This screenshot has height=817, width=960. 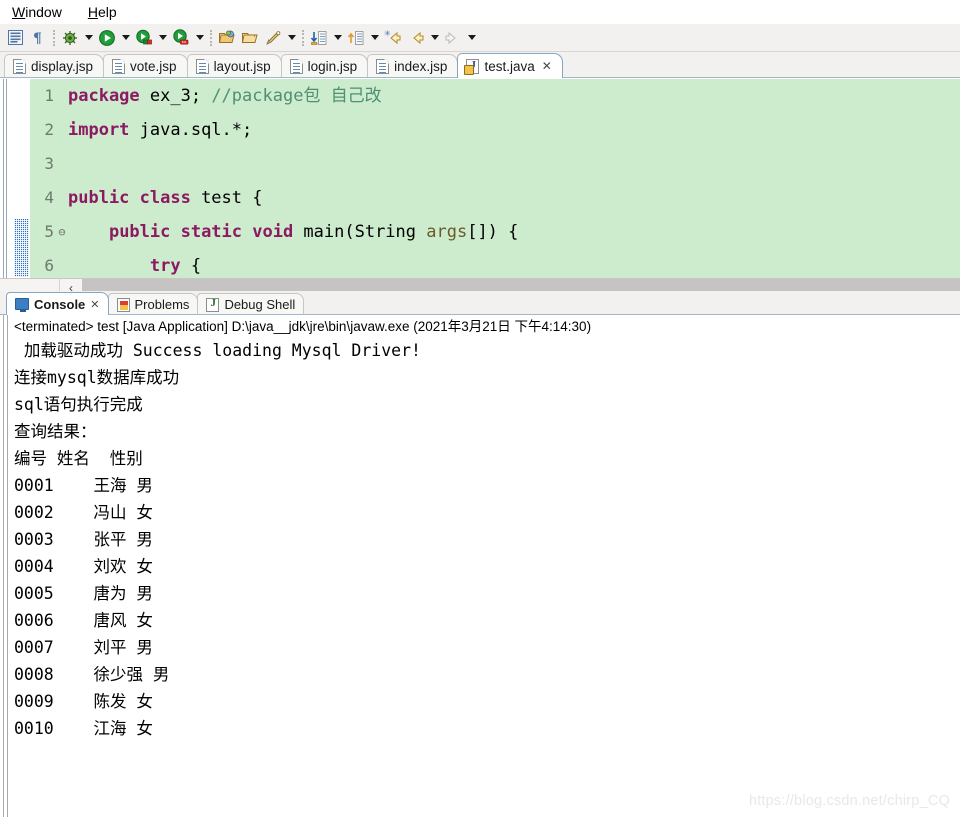 What do you see at coordinates (123, 304) in the screenshot?
I see `problems-icon` at bounding box center [123, 304].